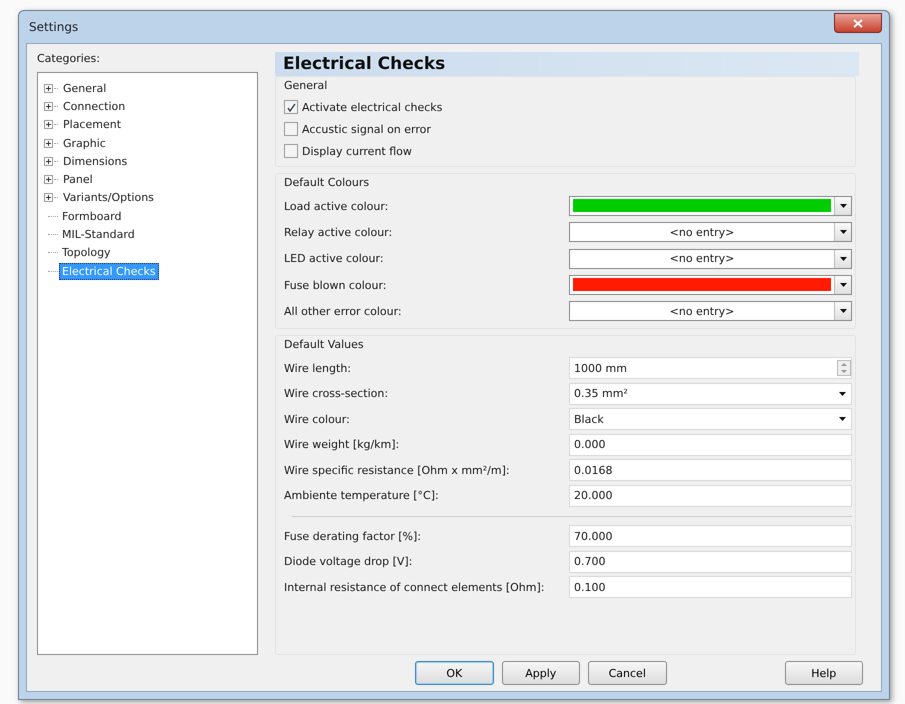  What do you see at coordinates (823, 673) in the screenshot?
I see `dialog-button: Help` at bounding box center [823, 673].